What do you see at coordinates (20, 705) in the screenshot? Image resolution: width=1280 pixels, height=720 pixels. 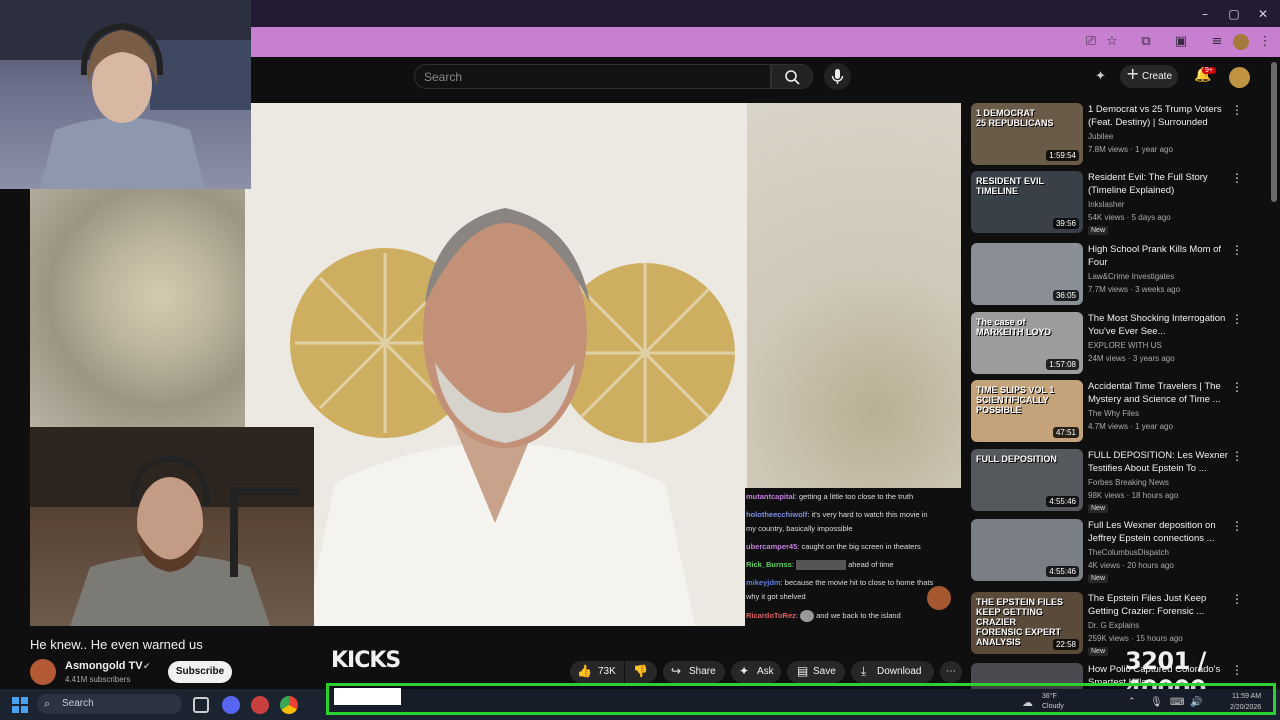 I see `windows-start-icon` at bounding box center [20, 705].